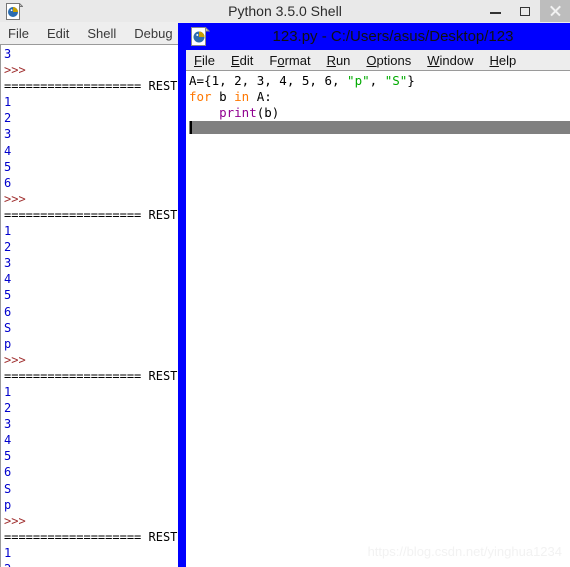 This screenshot has width=570, height=567. Describe the element at coordinates (101, 33) in the screenshot. I see `shell-menu-shell: Shell` at that location.